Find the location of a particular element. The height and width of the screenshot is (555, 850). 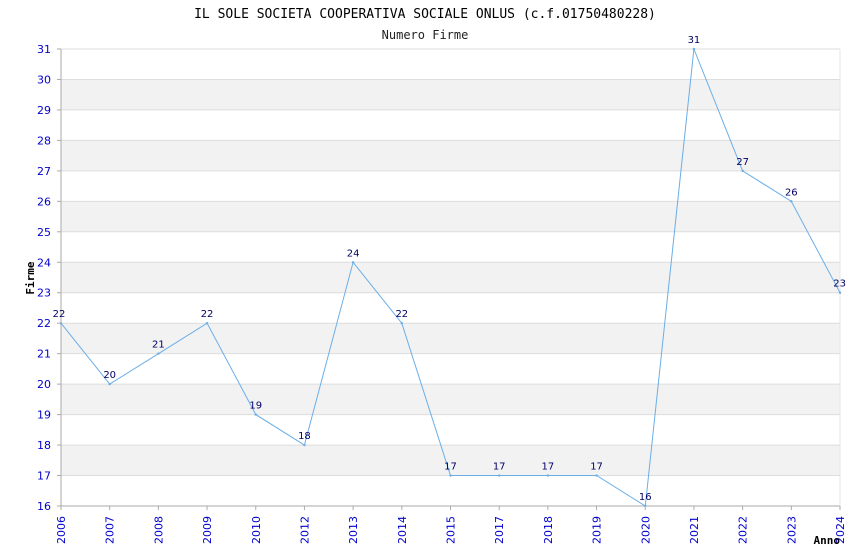

x-tick-label: 2022 is located at coordinates (743, 530).